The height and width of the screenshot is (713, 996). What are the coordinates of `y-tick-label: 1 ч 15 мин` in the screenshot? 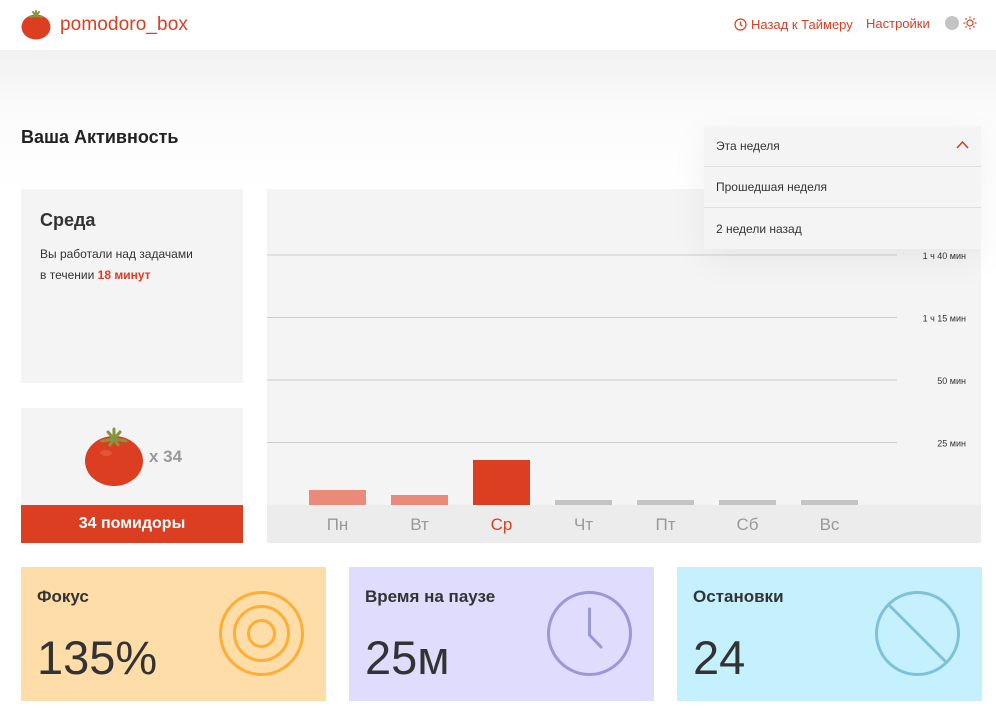 It's located at (944, 319).